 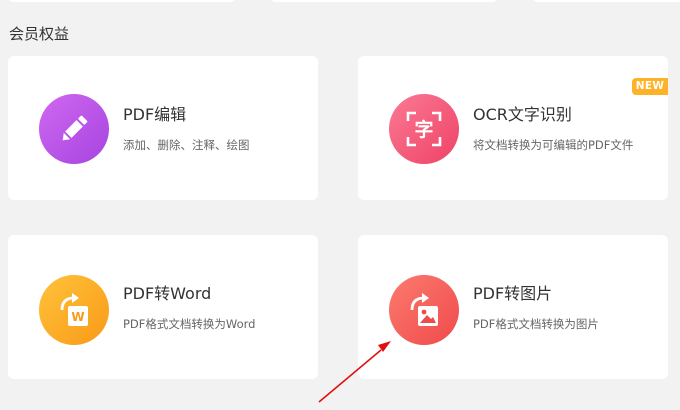 I want to click on ocr-character-icon: 字, so click(x=424, y=129).